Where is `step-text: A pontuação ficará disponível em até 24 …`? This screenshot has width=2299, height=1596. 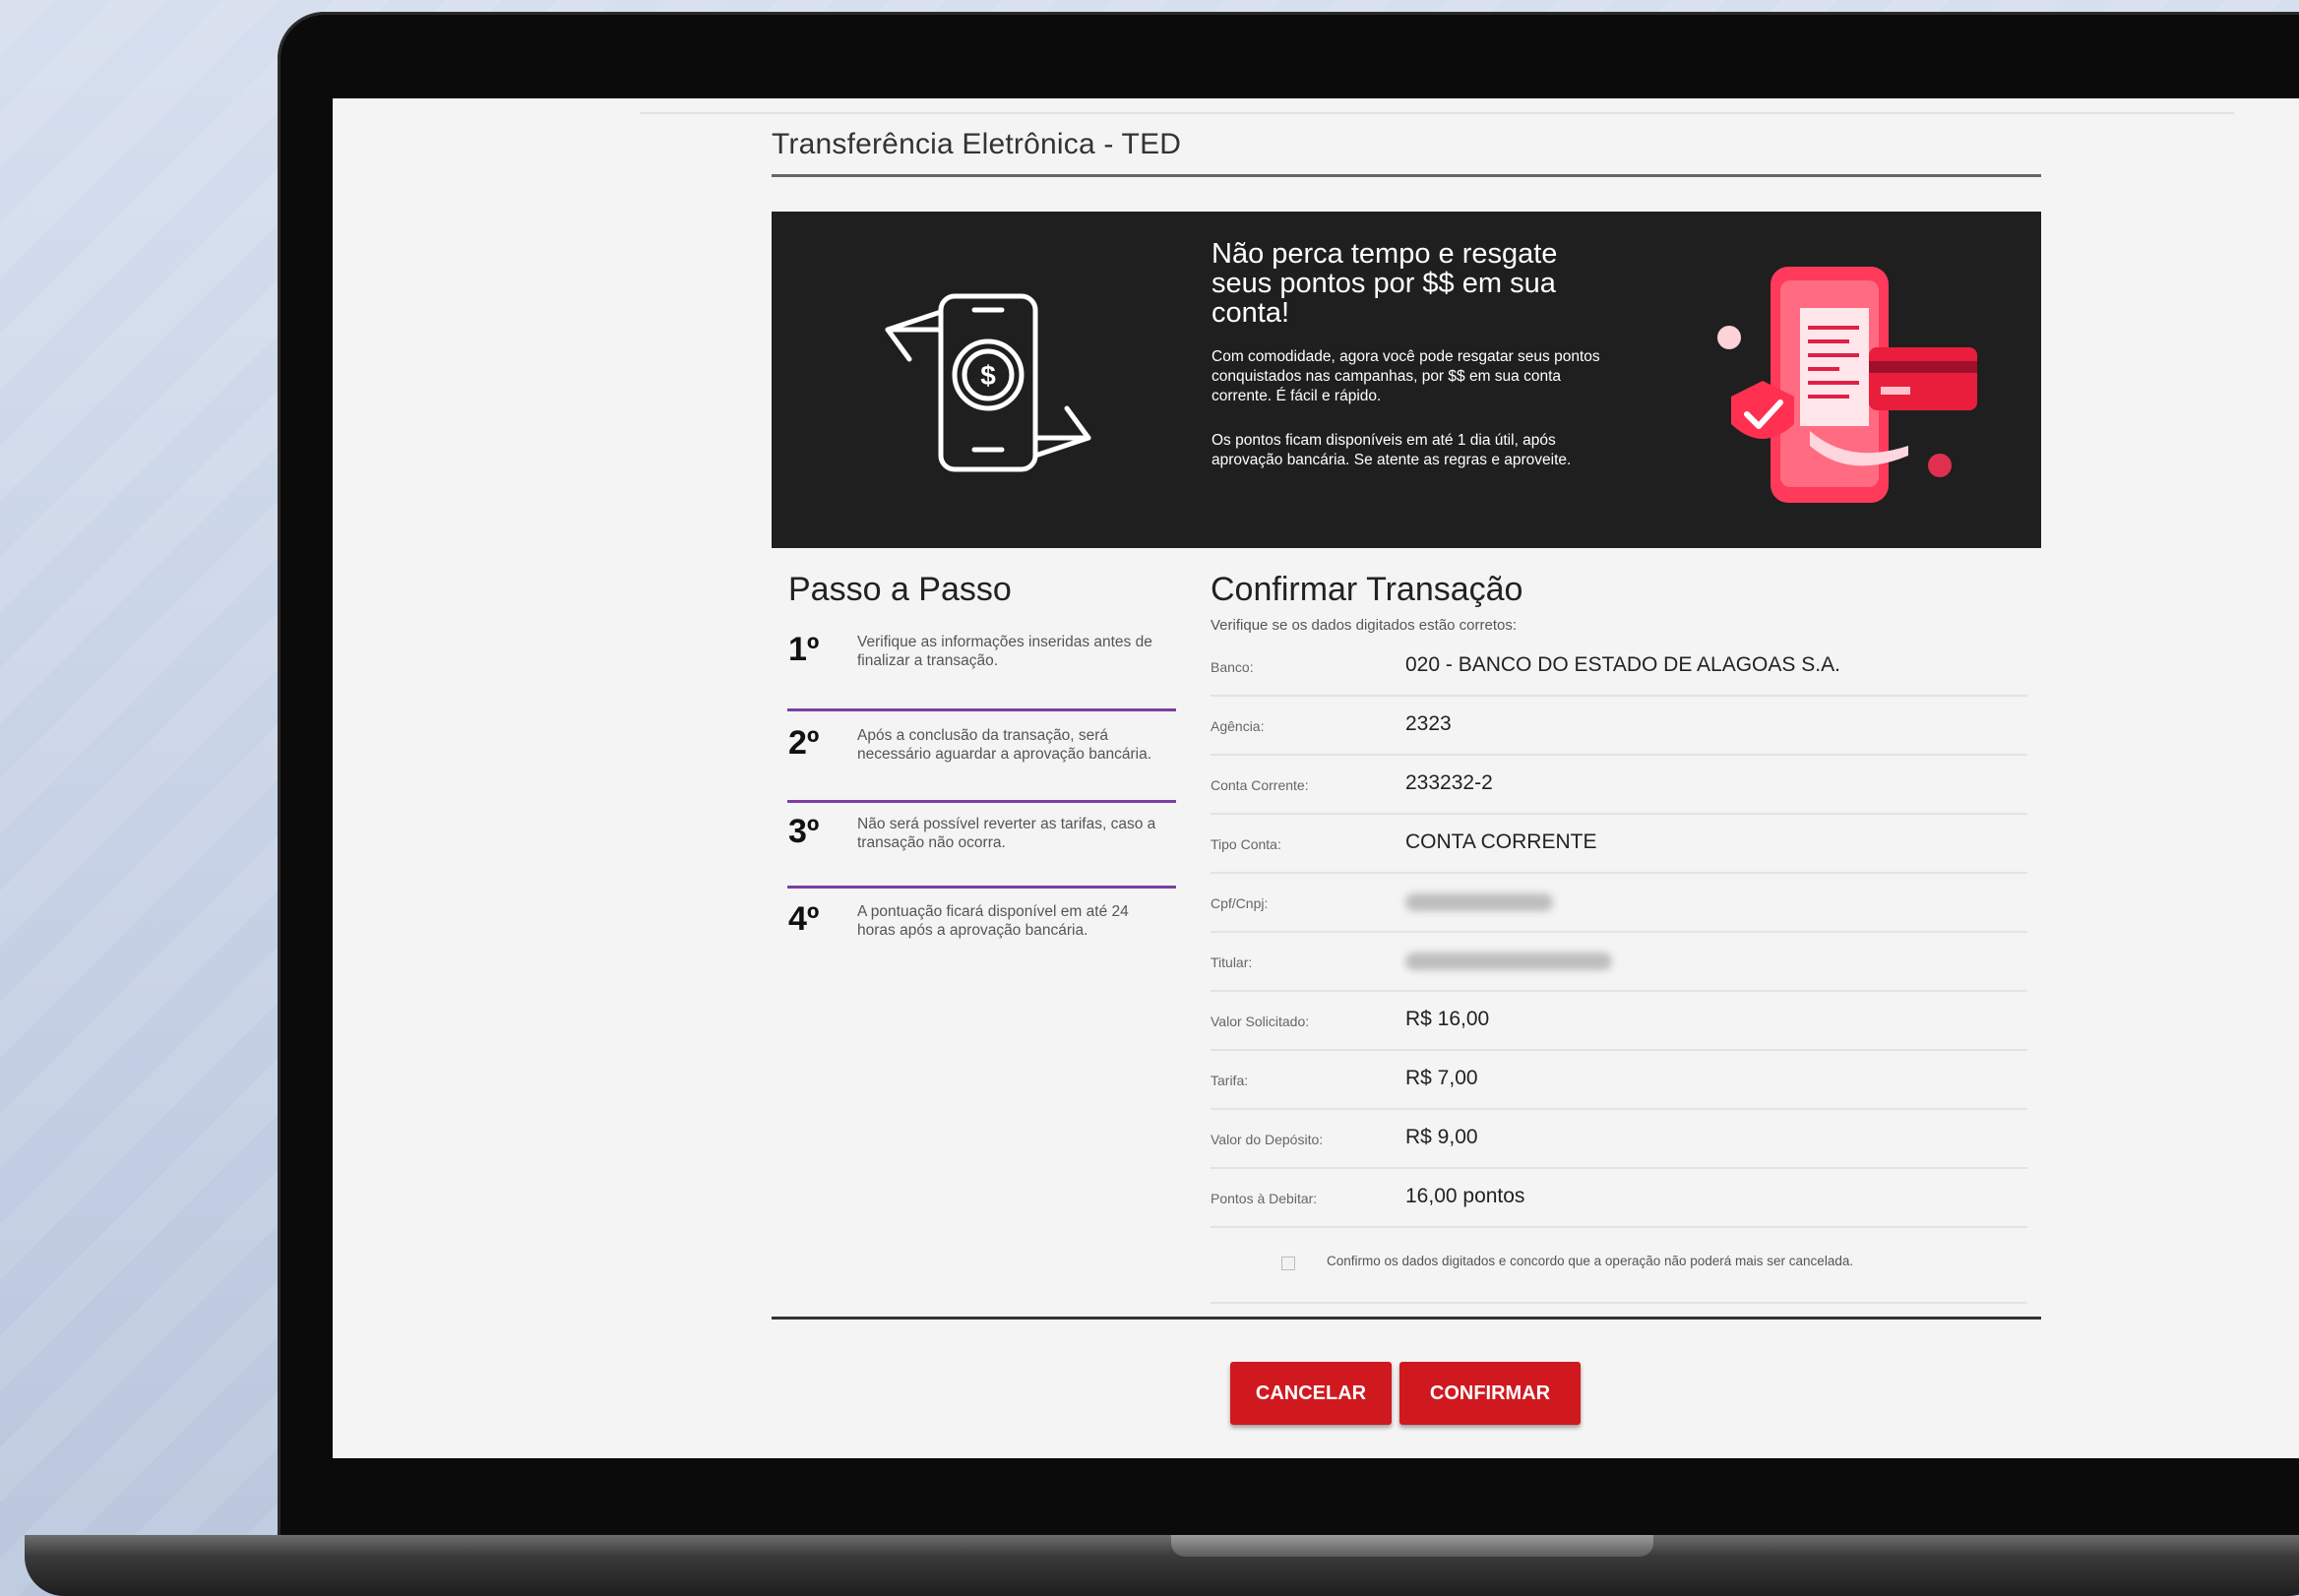
step-text: A pontuação ficará disponível em até 24 … is located at coordinates (993, 921).